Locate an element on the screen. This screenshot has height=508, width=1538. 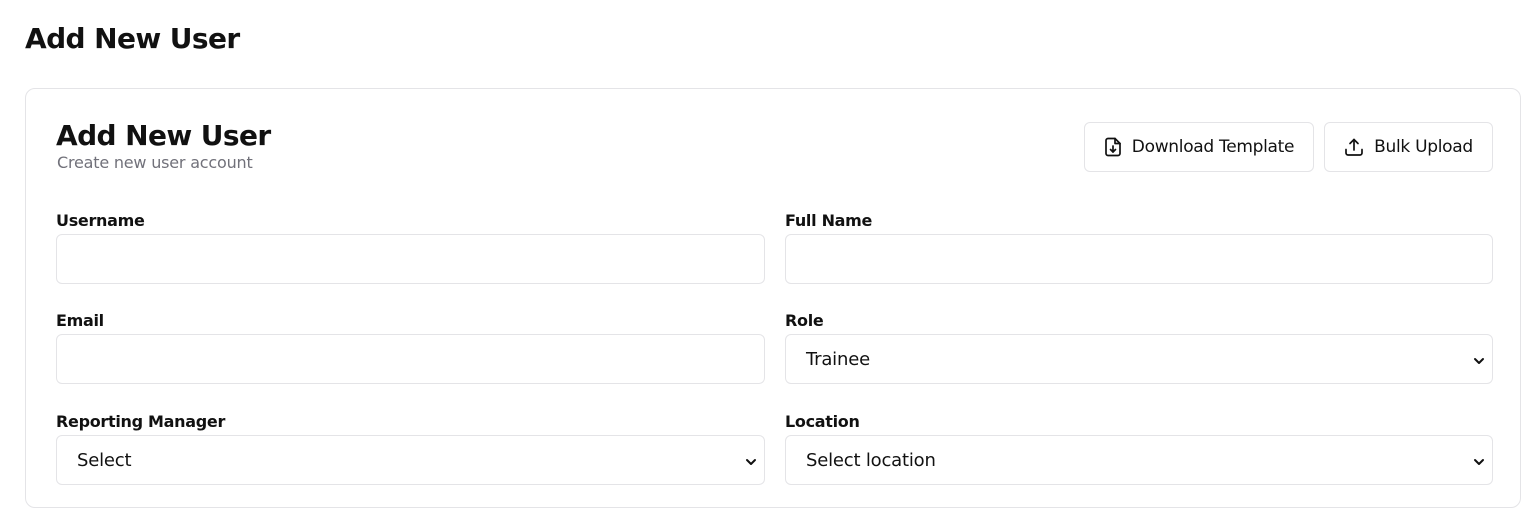
bulk-upload-button: Bulk Upload is located at coordinates (1408, 147).